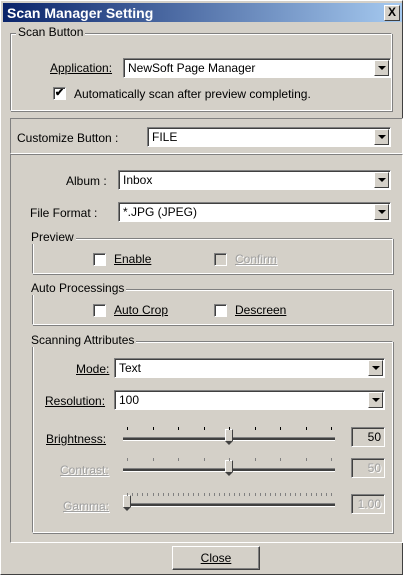 The width and height of the screenshot is (403, 575). What do you see at coordinates (75, 401) in the screenshot?
I see `resolution-label: Resolution:` at bounding box center [75, 401].